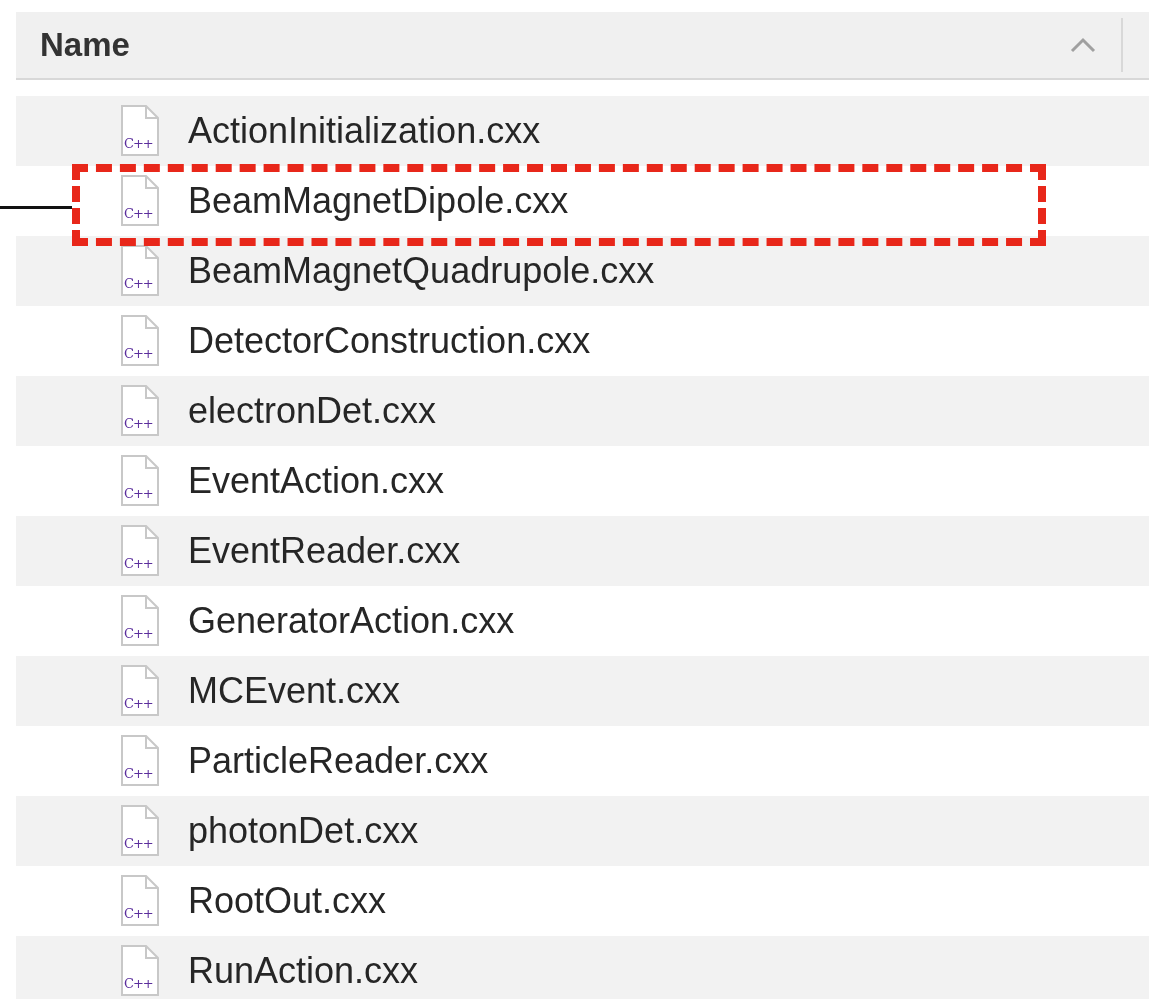 Image resolution: width=1149 pixels, height=999 pixels. I want to click on file-name: EventReader.cxx, so click(324, 551).